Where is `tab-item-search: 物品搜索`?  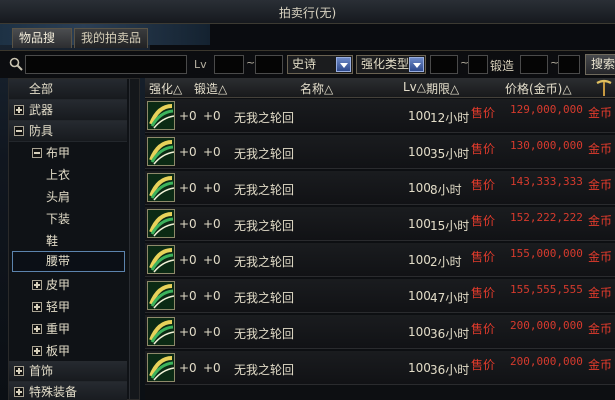 tab-item-search: 物品搜索 is located at coordinates (42, 46).